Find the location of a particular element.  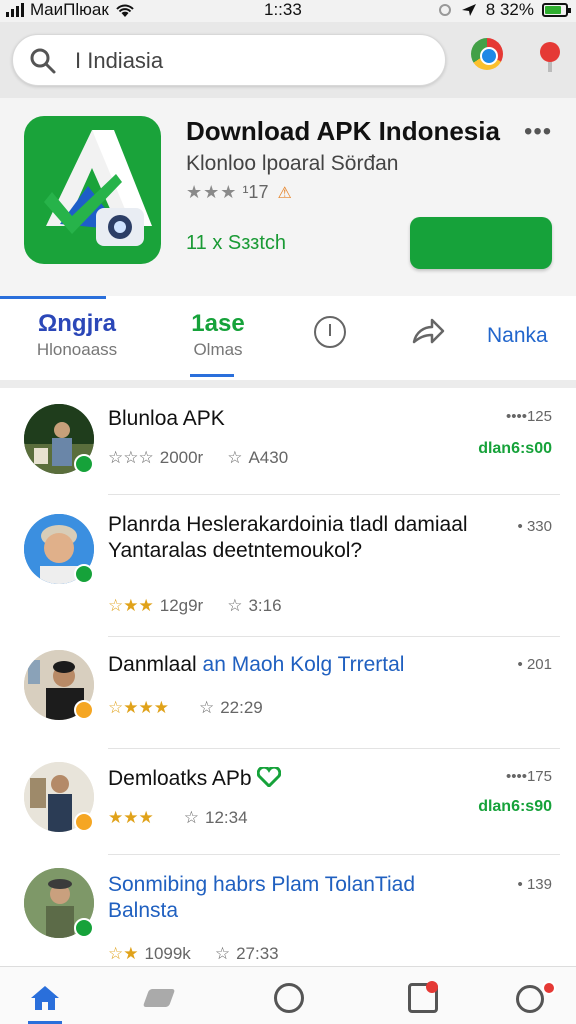

item-count2: 22:29 is located at coordinates (241, 707).